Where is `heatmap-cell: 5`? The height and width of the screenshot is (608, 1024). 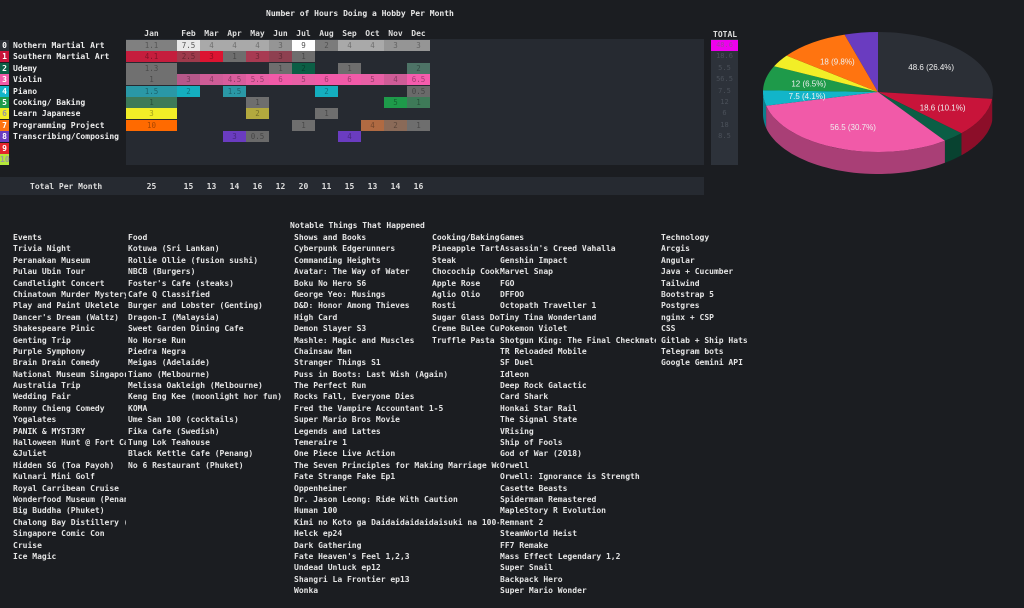 heatmap-cell: 5 is located at coordinates (395, 102).